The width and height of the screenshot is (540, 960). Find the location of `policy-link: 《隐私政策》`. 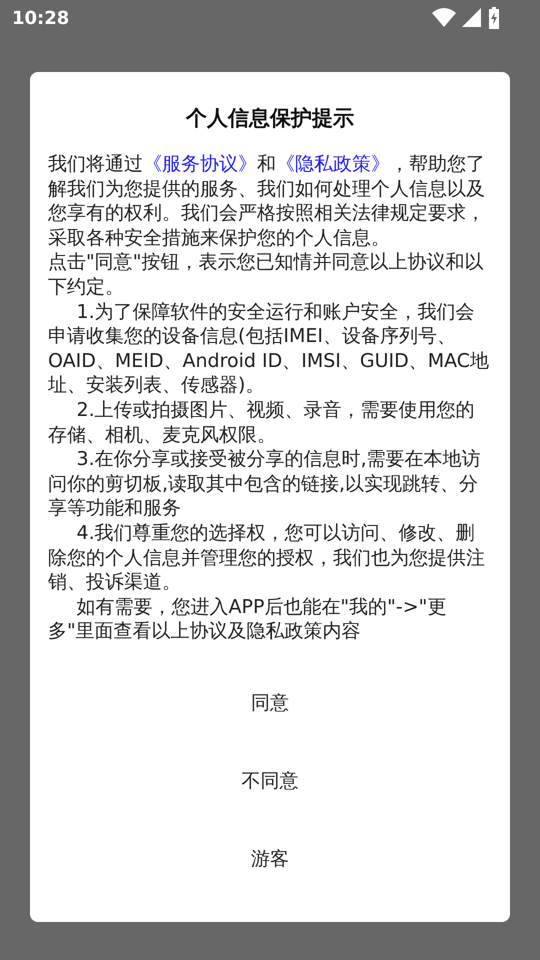

policy-link: 《隐私政策》 is located at coordinates (333, 164).